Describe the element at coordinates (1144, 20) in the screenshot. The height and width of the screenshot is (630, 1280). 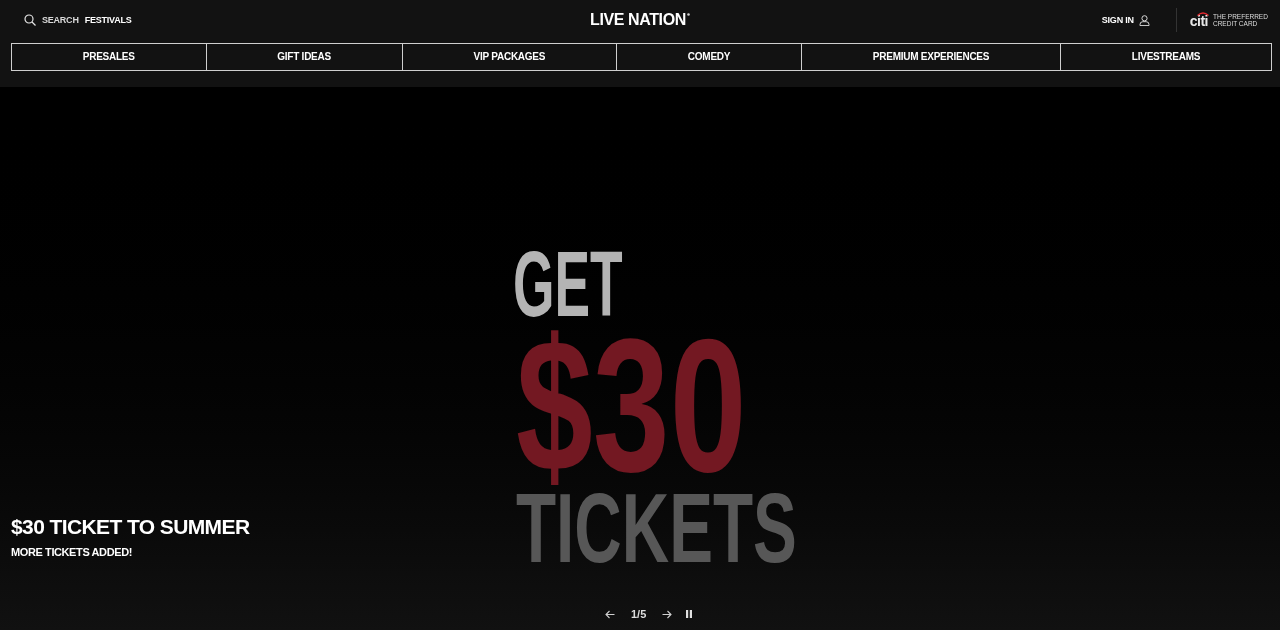
I see `user-icon` at that location.